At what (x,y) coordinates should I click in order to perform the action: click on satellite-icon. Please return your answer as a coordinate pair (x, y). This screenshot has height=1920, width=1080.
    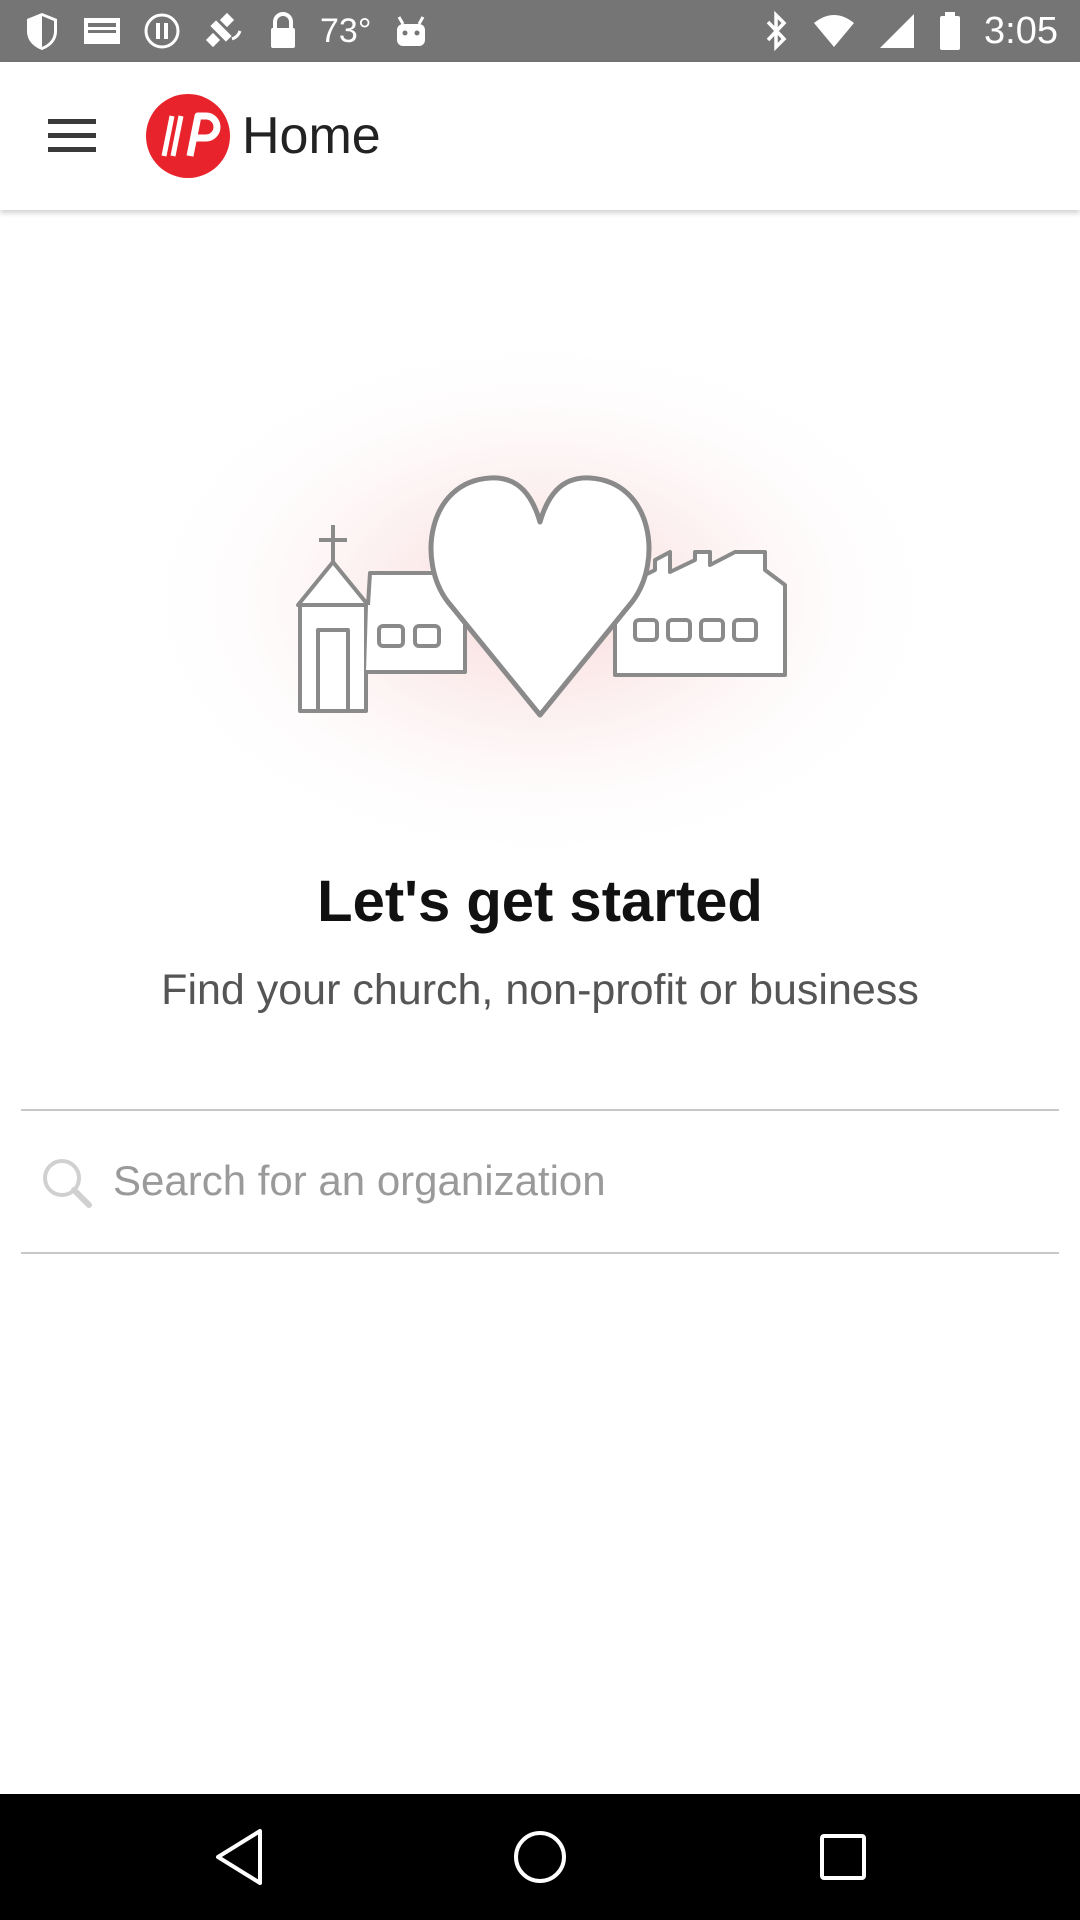
    Looking at the image, I should click on (224, 31).